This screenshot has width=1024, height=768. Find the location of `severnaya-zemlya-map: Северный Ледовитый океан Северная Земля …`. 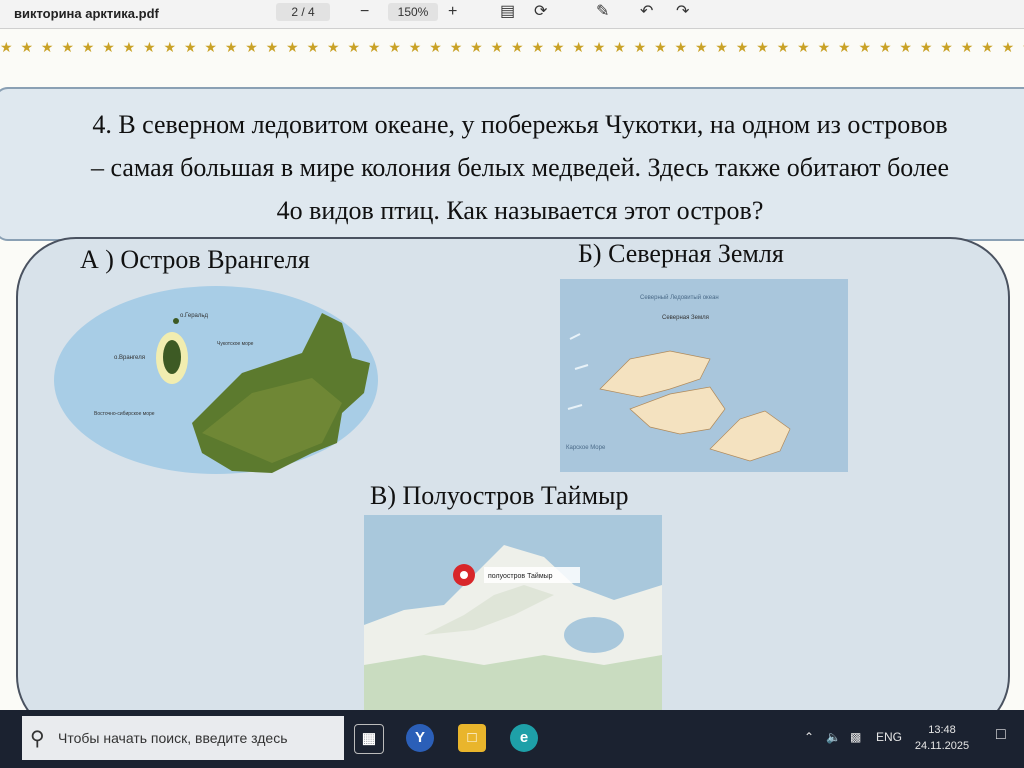

severnaya-zemlya-map: Северный Ледовитый океан Северная Земля … is located at coordinates (704, 375).